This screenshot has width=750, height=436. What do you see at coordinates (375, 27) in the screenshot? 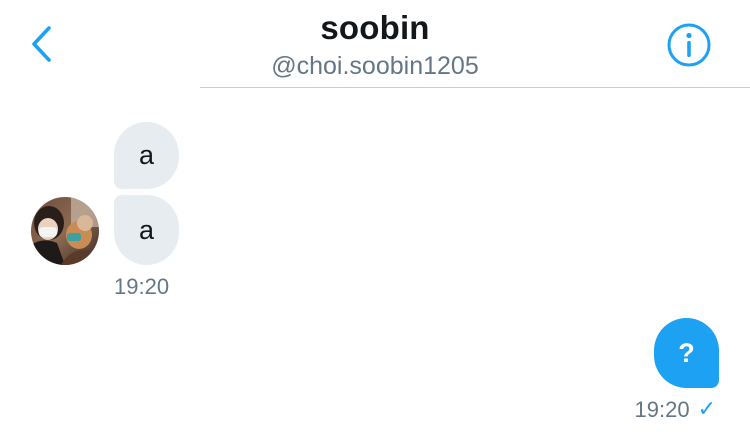
I see `display-name: soobin` at bounding box center [375, 27].